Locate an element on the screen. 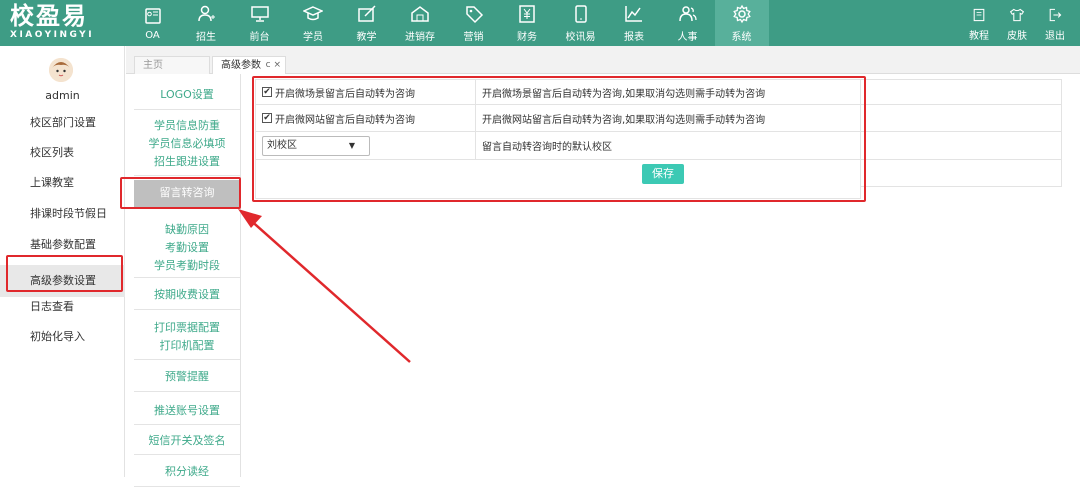 This screenshot has height=487, width=1080. brand-name: 校盈易 is located at coordinates (49, 15).